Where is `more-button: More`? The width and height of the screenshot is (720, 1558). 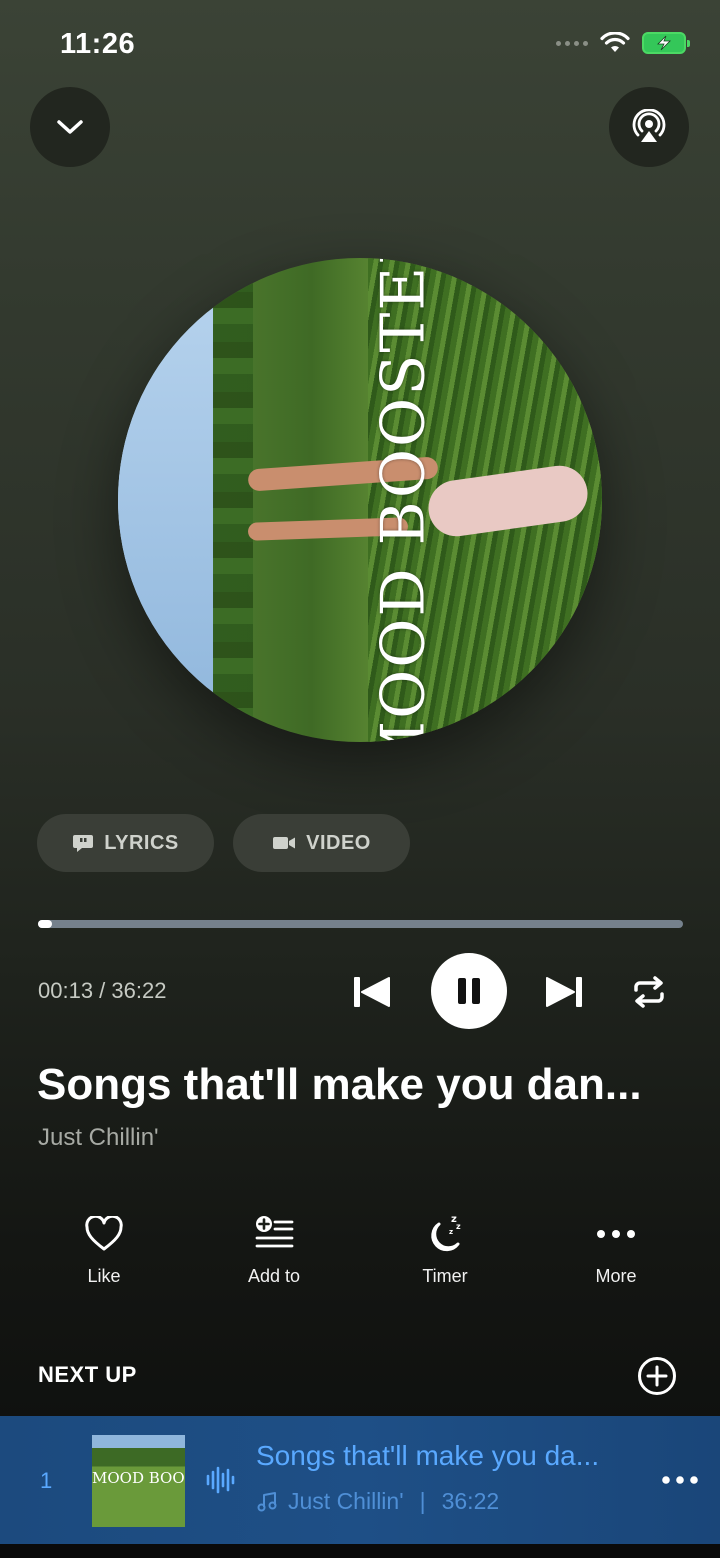 more-button: More is located at coordinates (616, 1249).